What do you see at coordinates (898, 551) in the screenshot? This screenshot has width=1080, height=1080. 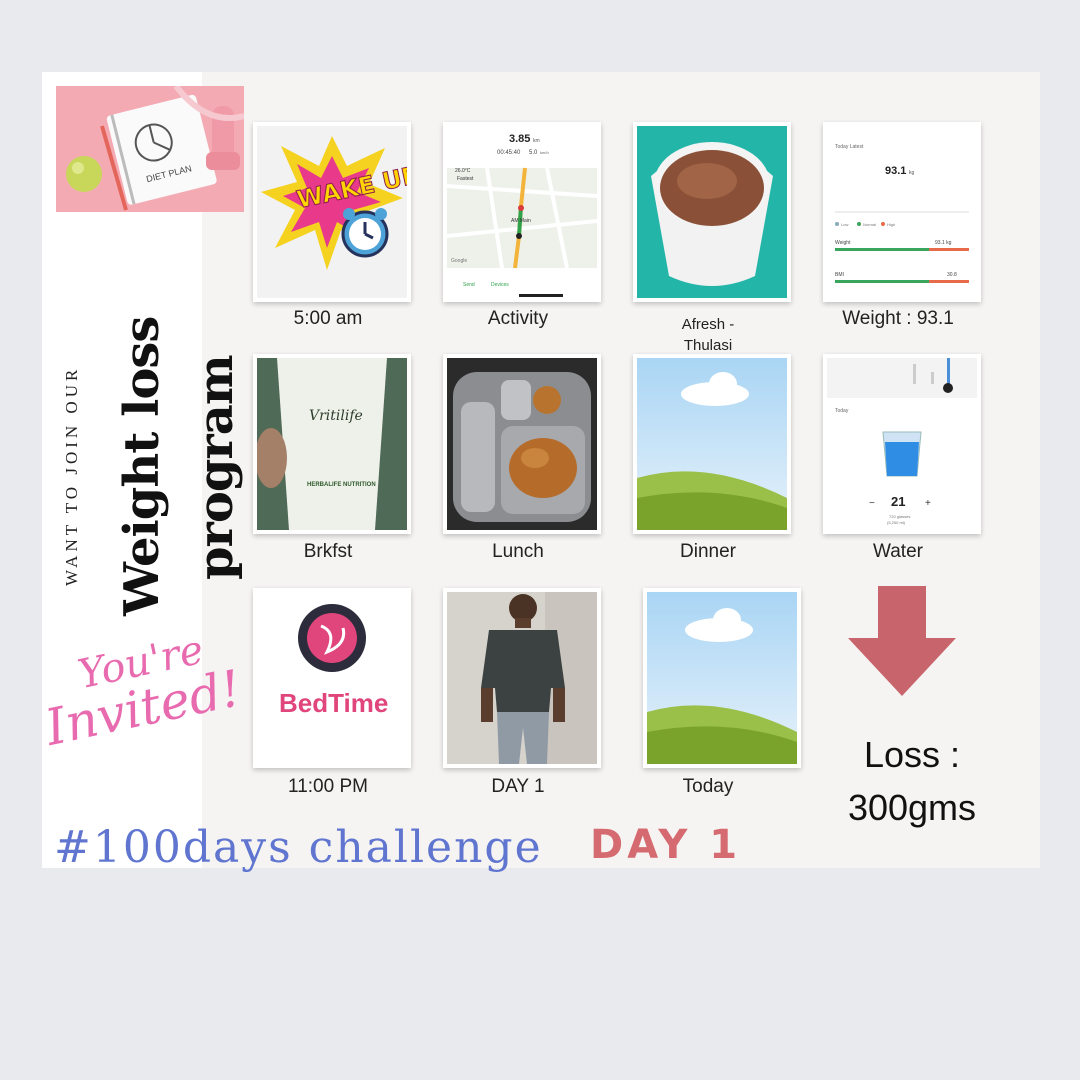 I see `caption-water: Water` at bounding box center [898, 551].